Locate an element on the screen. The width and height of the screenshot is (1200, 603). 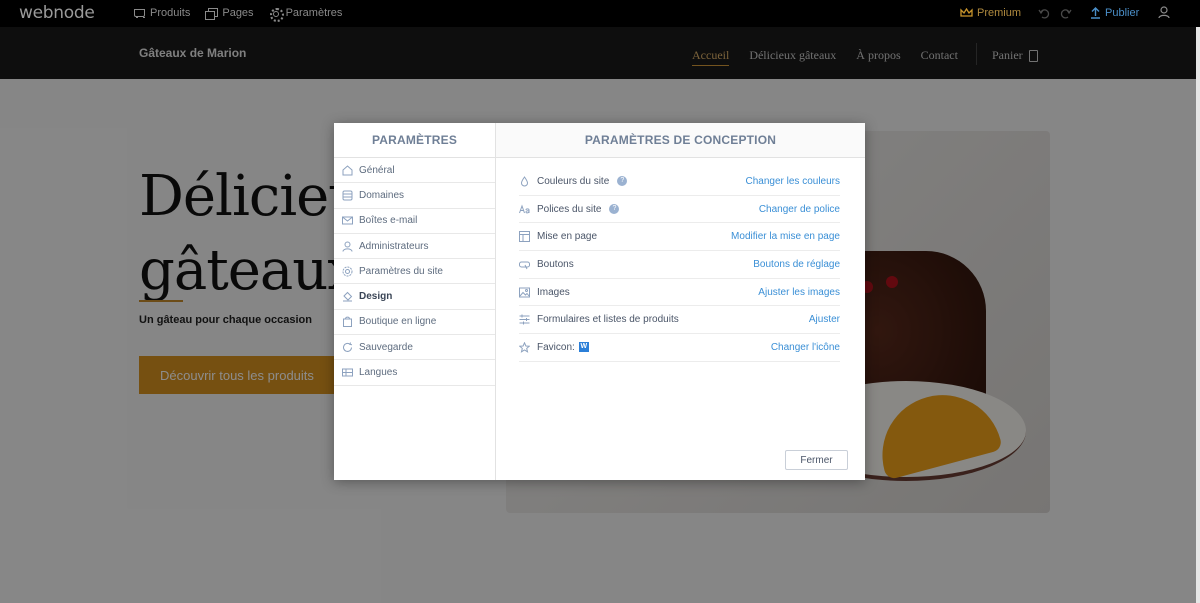
editor-nav-settings: Paramètres is located at coordinates (306, 14).